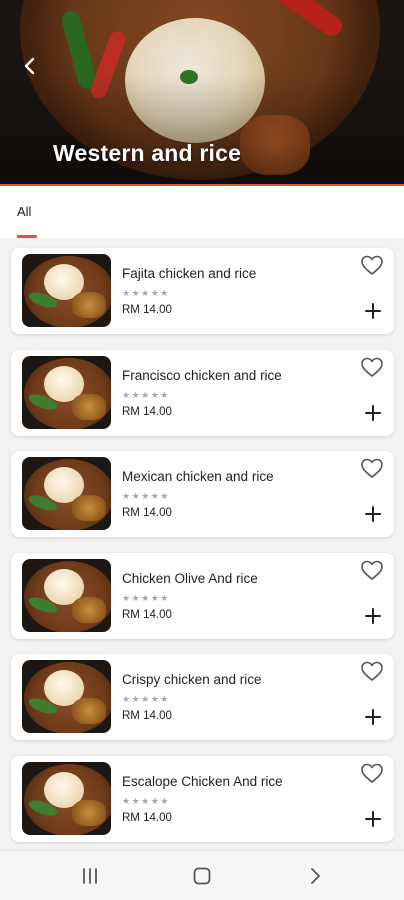  Describe the element at coordinates (192, 679) in the screenshot. I see `item-name: Crispy chicken and rice` at that location.